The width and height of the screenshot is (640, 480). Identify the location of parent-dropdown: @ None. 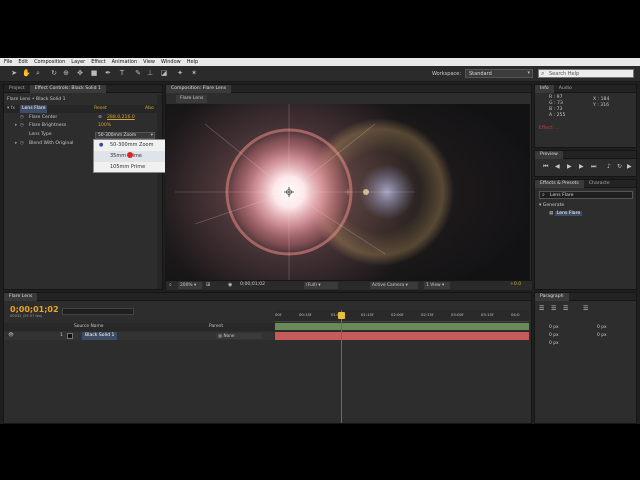
(239, 336).